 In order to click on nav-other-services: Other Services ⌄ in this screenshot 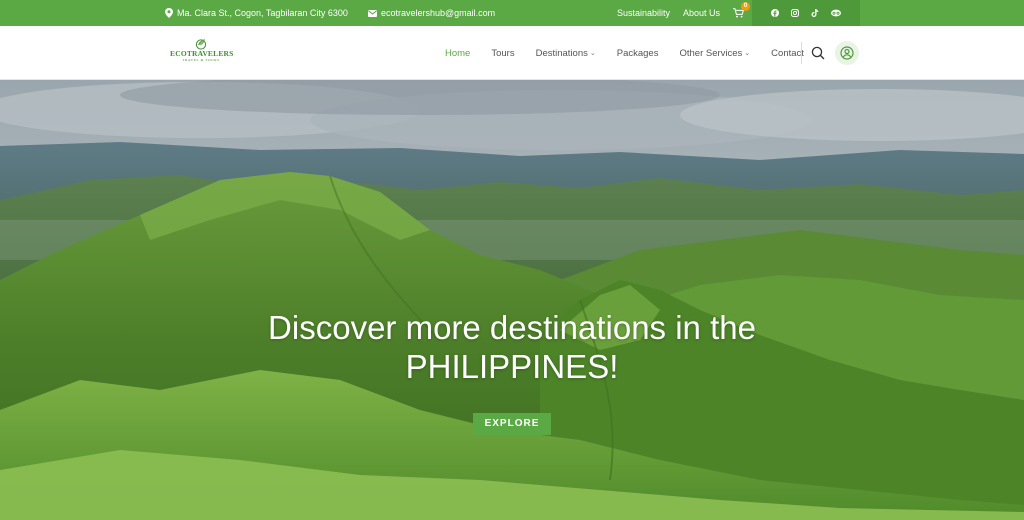, I will do `click(714, 53)`.